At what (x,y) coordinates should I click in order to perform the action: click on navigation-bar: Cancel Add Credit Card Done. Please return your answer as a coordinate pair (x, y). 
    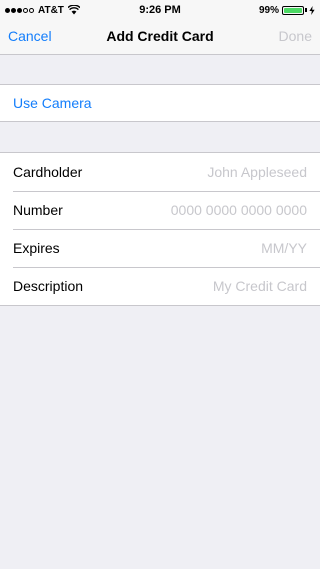
    Looking at the image, I should click on (160, 37).